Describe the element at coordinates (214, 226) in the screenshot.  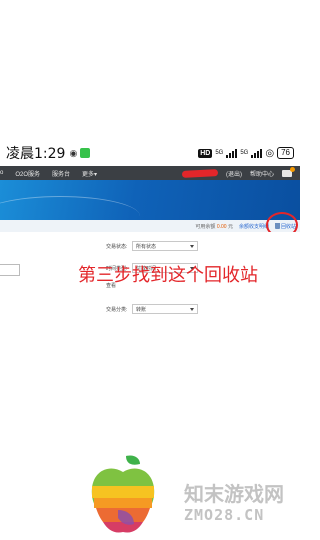
I see `balance-label: 可用余额 0.00 元` at that location.